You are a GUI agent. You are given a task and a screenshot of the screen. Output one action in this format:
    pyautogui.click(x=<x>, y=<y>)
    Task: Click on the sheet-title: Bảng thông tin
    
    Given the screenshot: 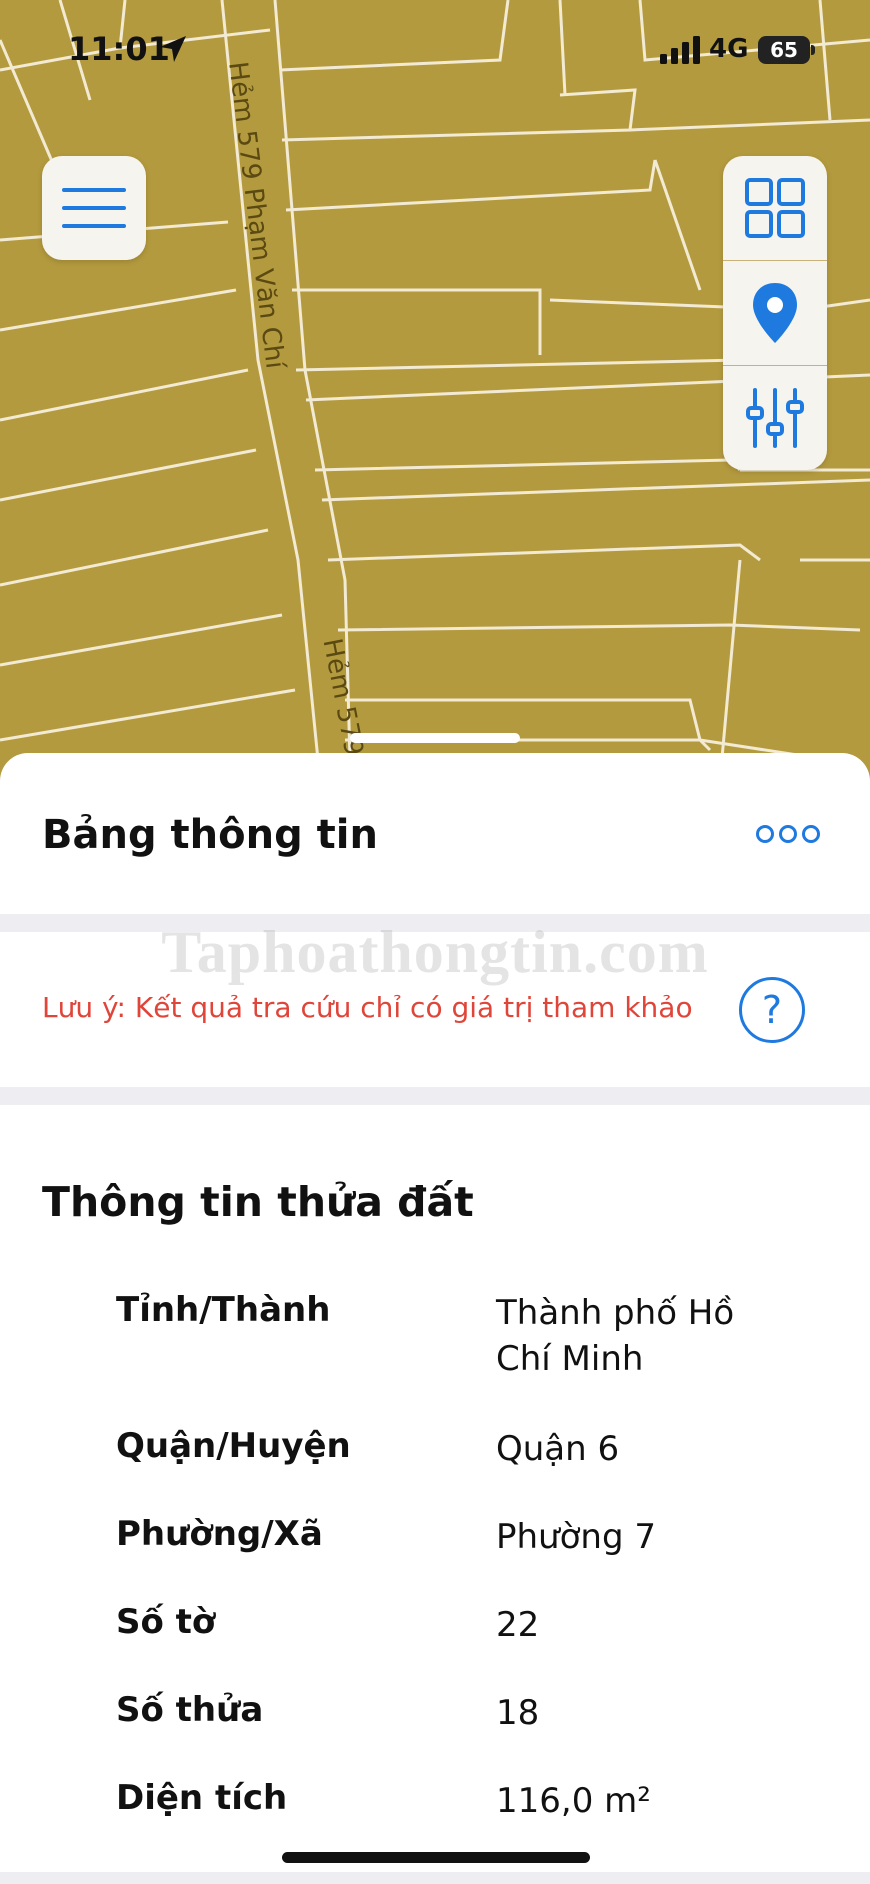 What is the action you would take?
    pyautogui.click(x=210, y=835)
    